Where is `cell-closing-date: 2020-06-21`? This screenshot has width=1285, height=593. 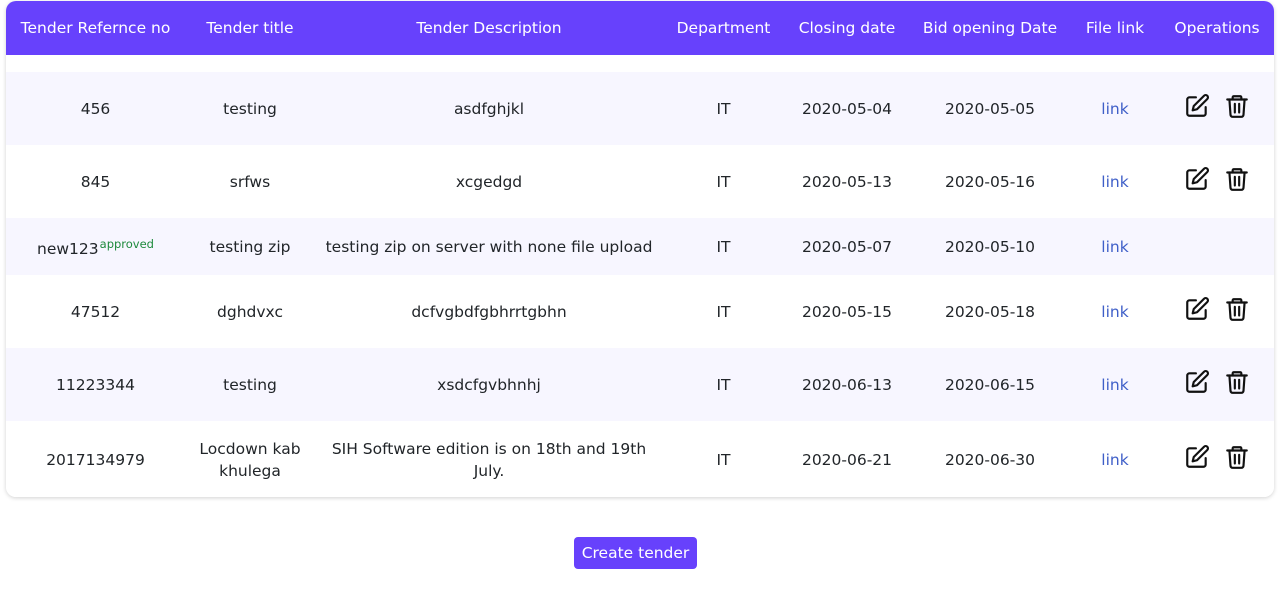 cell-closing-date: 2020-06-21 is located at coordinates (847, 459).